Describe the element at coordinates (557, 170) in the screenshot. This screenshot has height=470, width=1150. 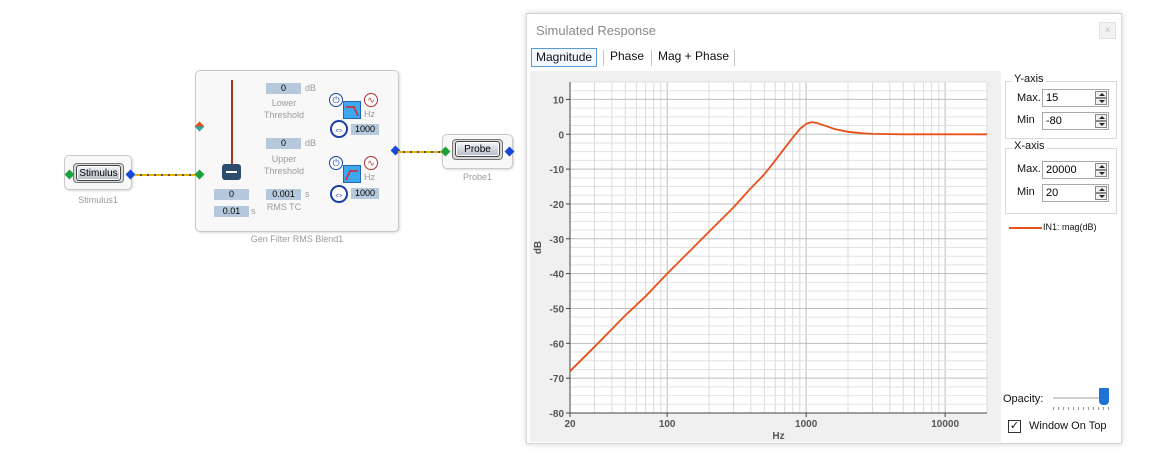
I see `y-tick-label: -10` at that location.